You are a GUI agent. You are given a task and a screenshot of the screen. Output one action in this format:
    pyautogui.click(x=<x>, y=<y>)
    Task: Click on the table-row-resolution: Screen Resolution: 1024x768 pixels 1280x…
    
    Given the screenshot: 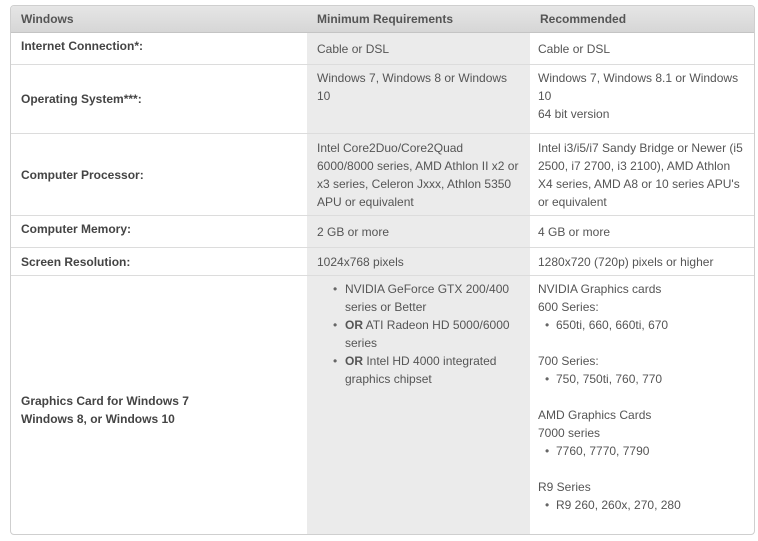 What is the action you would take?
    pyautogui.click(x=382, y=261)
    